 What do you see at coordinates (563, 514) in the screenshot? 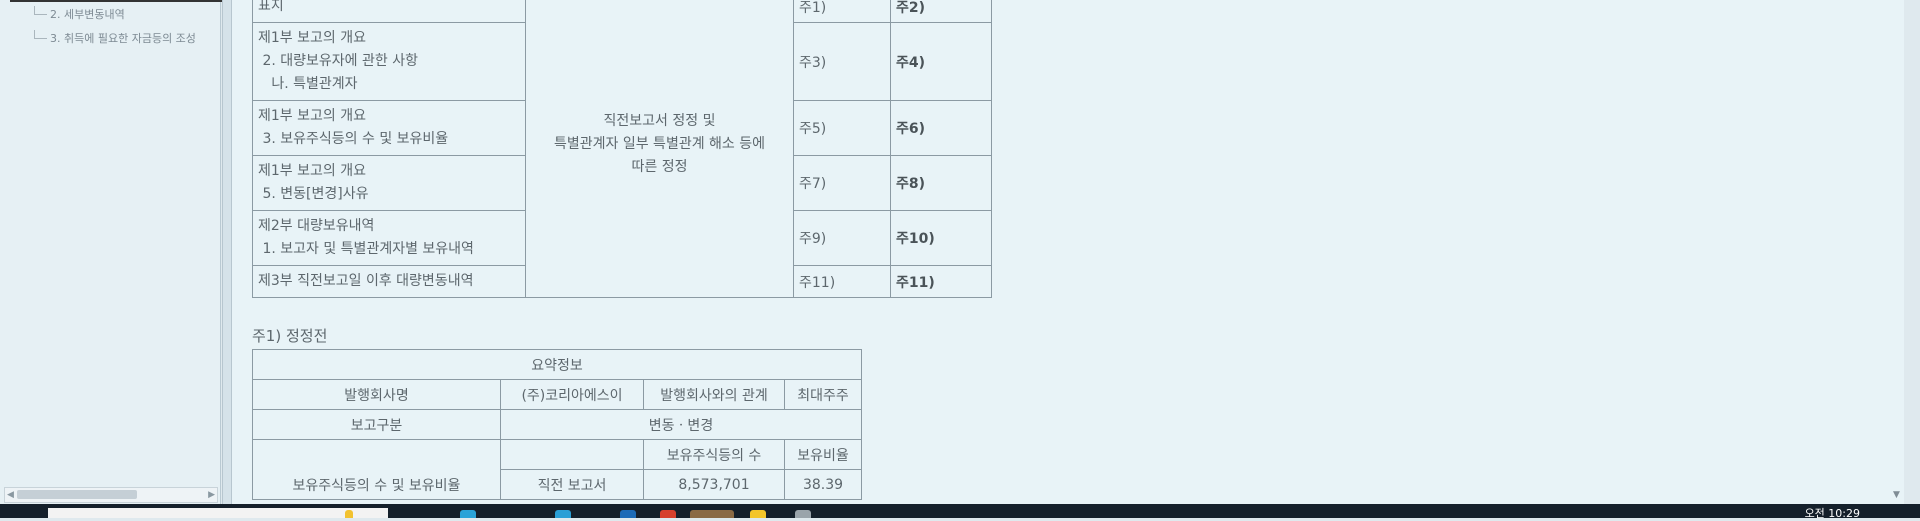
I see `mail-icon` at bounding box center [563, 514].